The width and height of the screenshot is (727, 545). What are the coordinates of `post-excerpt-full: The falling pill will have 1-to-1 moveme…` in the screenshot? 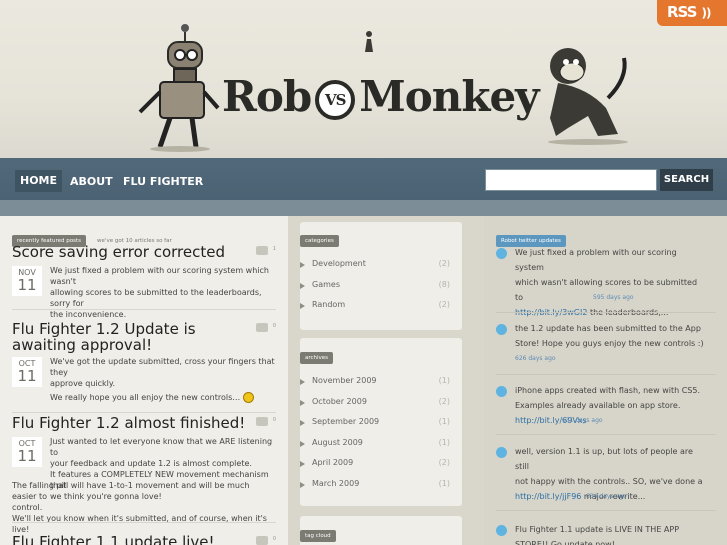 It's located at (144, 507).